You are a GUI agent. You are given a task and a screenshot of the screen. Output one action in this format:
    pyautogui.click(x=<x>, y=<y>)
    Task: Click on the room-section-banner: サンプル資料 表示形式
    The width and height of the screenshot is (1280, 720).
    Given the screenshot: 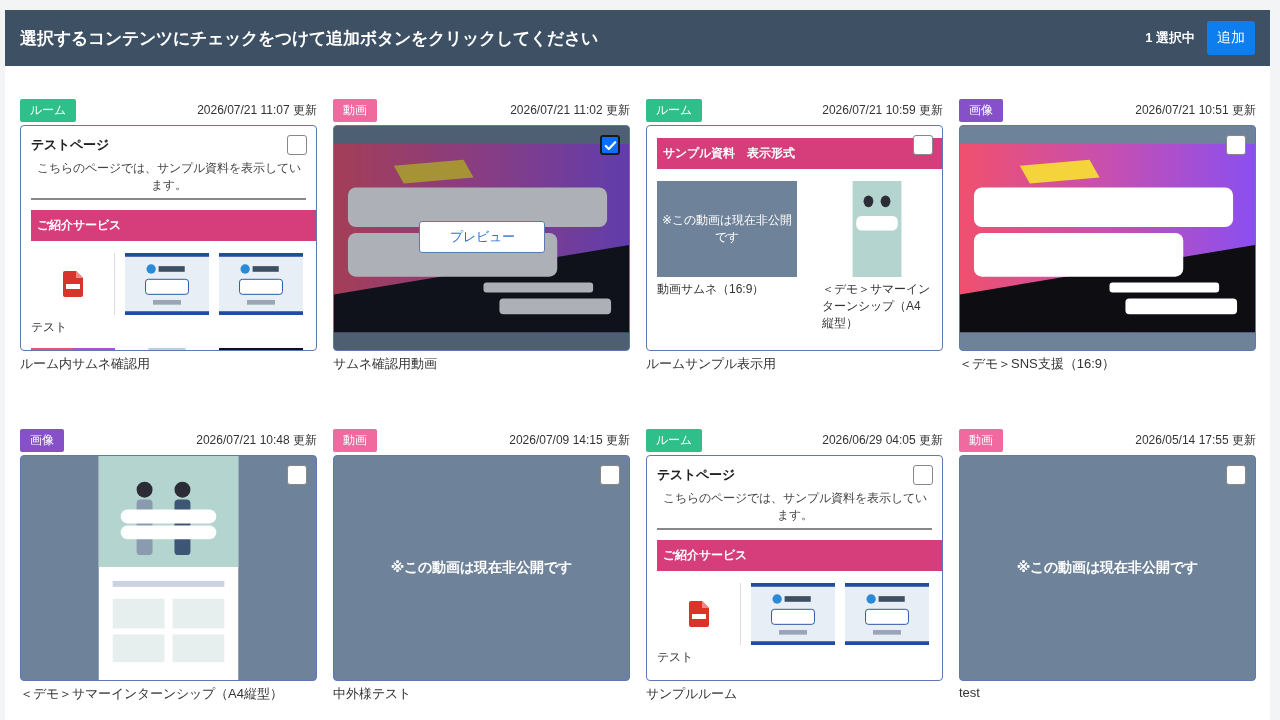 What is the action you would take?
    pyautogui.click(x=799, y=153)
    